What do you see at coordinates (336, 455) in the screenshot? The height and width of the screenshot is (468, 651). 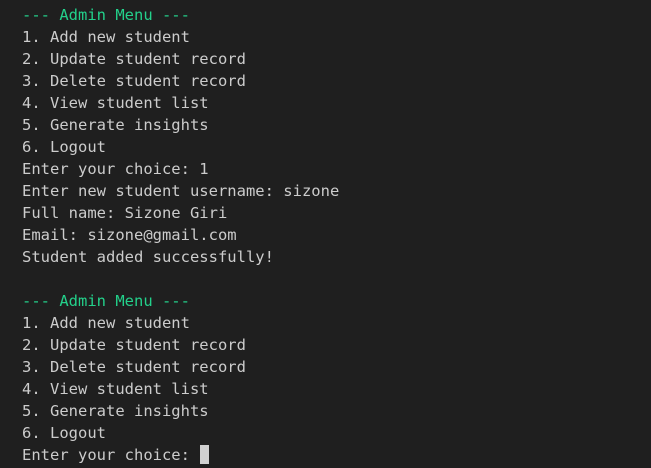 I see `input-prompt-line: Enter your choice:` at bounding box center [336, 455].